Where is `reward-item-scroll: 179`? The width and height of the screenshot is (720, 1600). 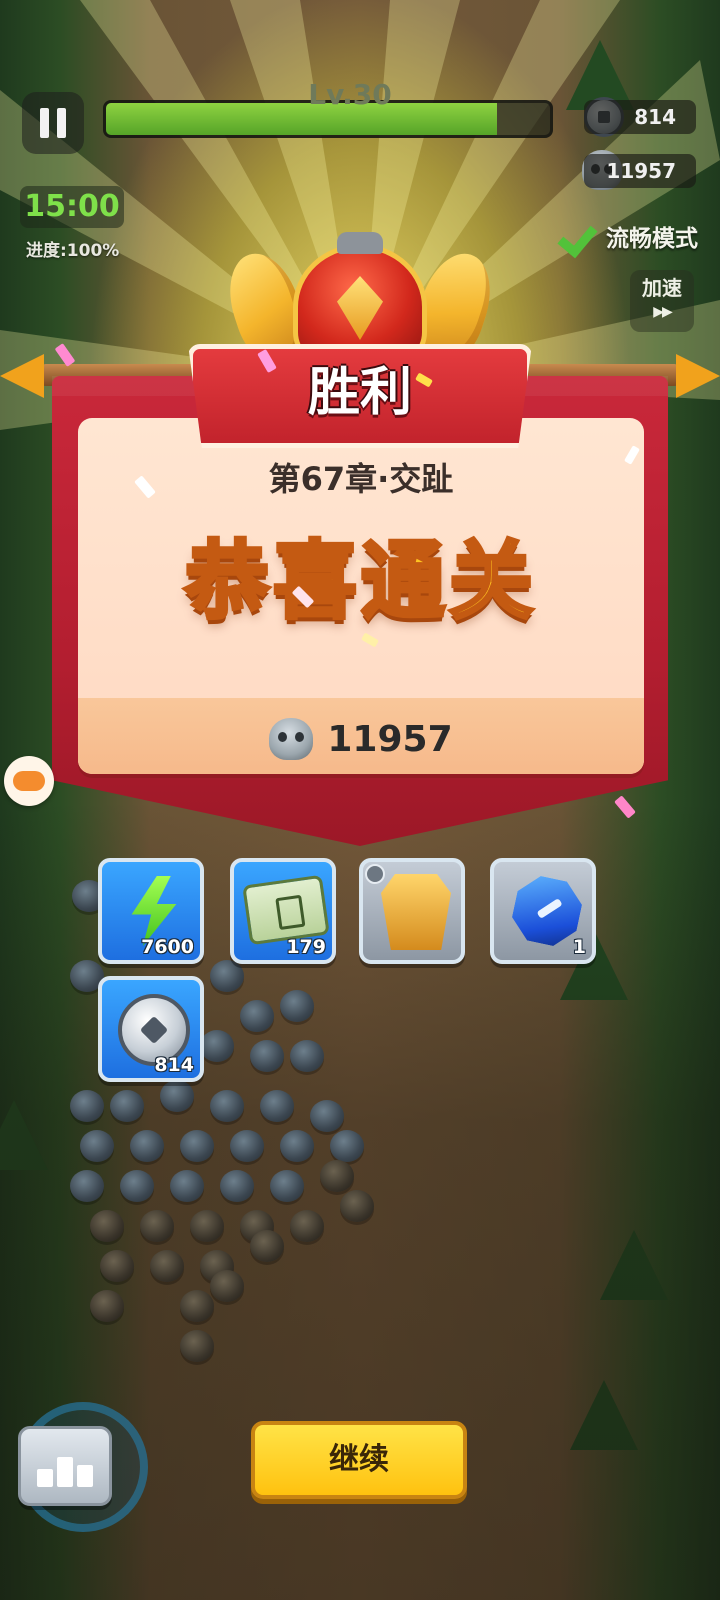
reward-item-scroll: 179 is located at coordinates (283, 911).